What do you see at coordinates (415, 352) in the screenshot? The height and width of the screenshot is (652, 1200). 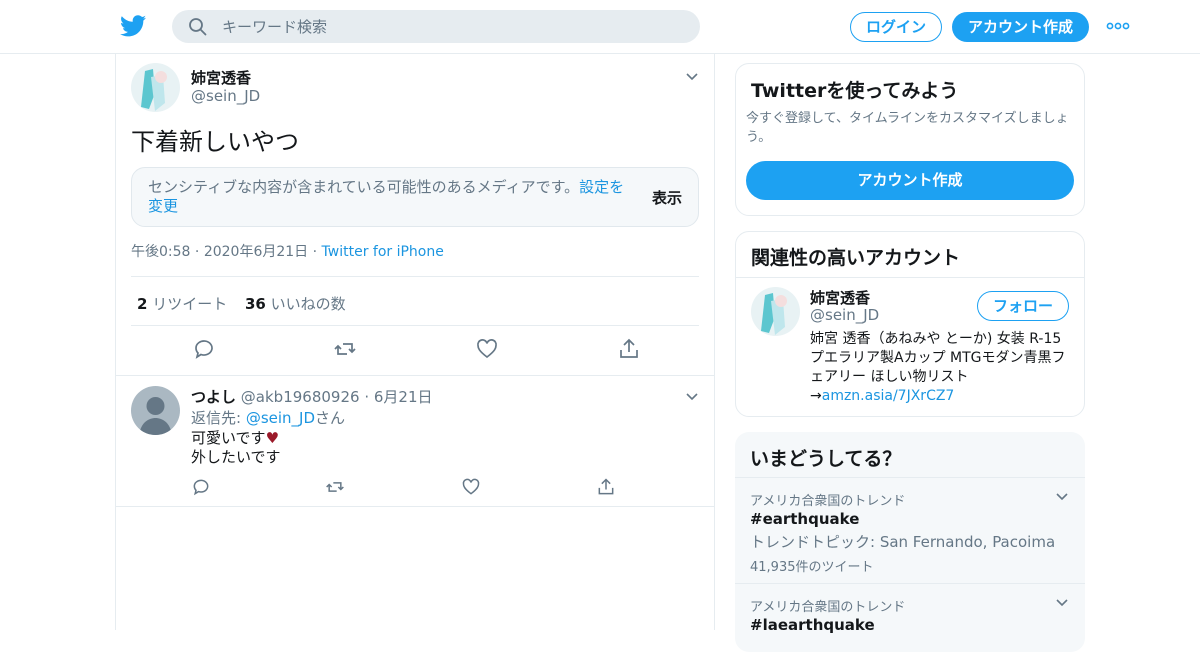 I see `tweet-actions` at bounding box center [415, 352].